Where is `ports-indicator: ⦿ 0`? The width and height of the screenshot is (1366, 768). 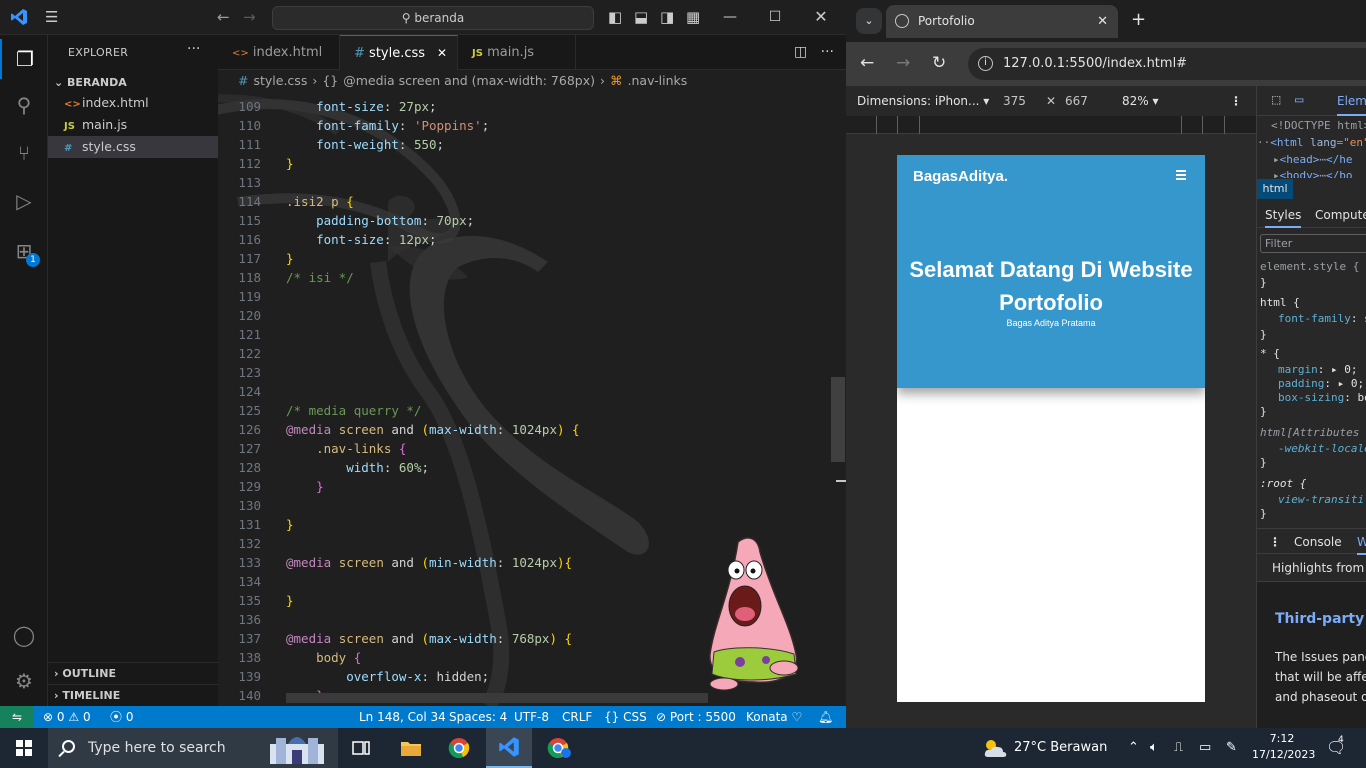
ports-indicator: ⦿ 0 is located at coordinates (121, 717).